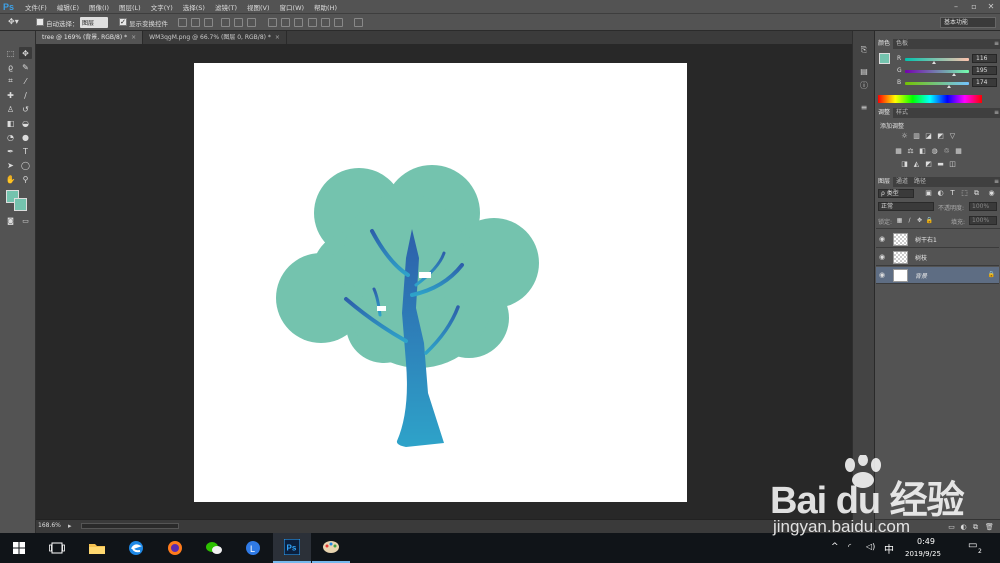 Image resolution: width=1000 pixels, height=563 pixels. What do you see at coordinates (214, 548) in the screenshot?
I see `wechat-button` at bounding box center [214, 548].